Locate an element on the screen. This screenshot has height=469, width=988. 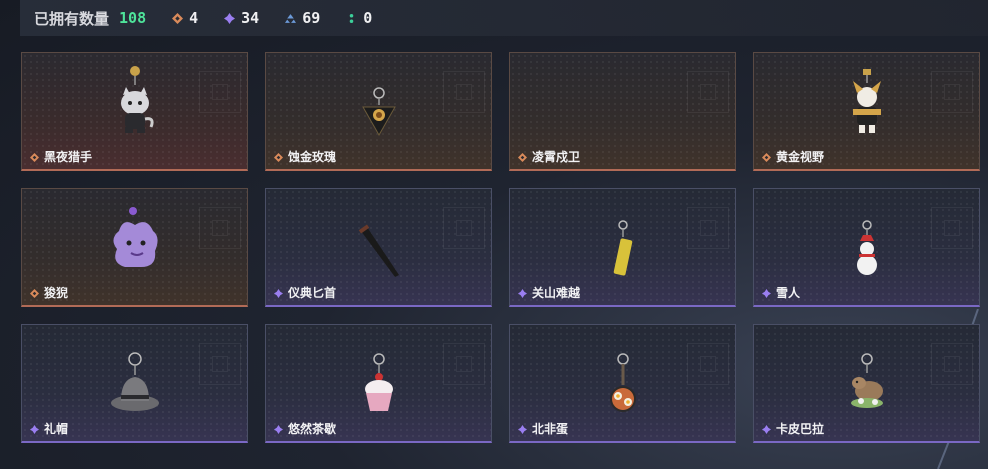
stat-purple: 34 is located at coordinates (241, 18).